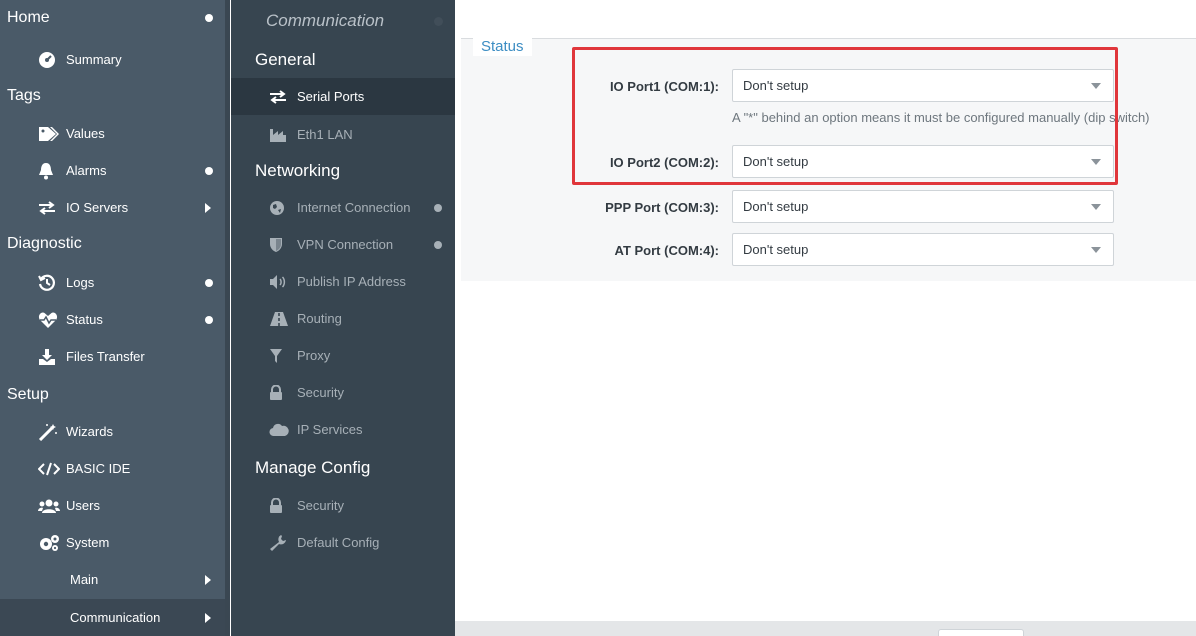 The width and height of the screenshot is (1196, 636). What do you see at coordinates (666, 250) in the screenshot?
I see `field-label: AT Port (COM:4):` at bounding box center [666, 250].